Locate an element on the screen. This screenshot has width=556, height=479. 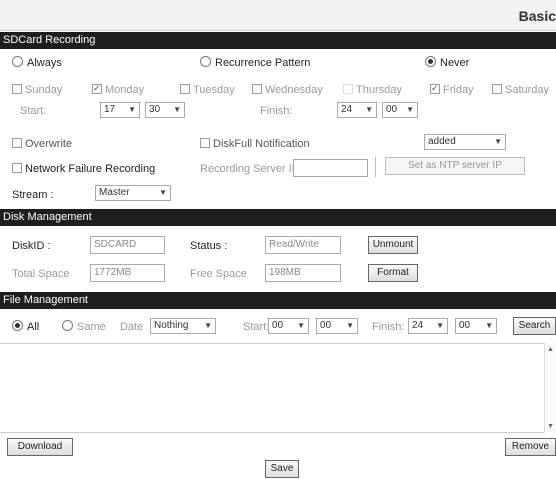
page-title: Basic is located at coordinates (537, 16).